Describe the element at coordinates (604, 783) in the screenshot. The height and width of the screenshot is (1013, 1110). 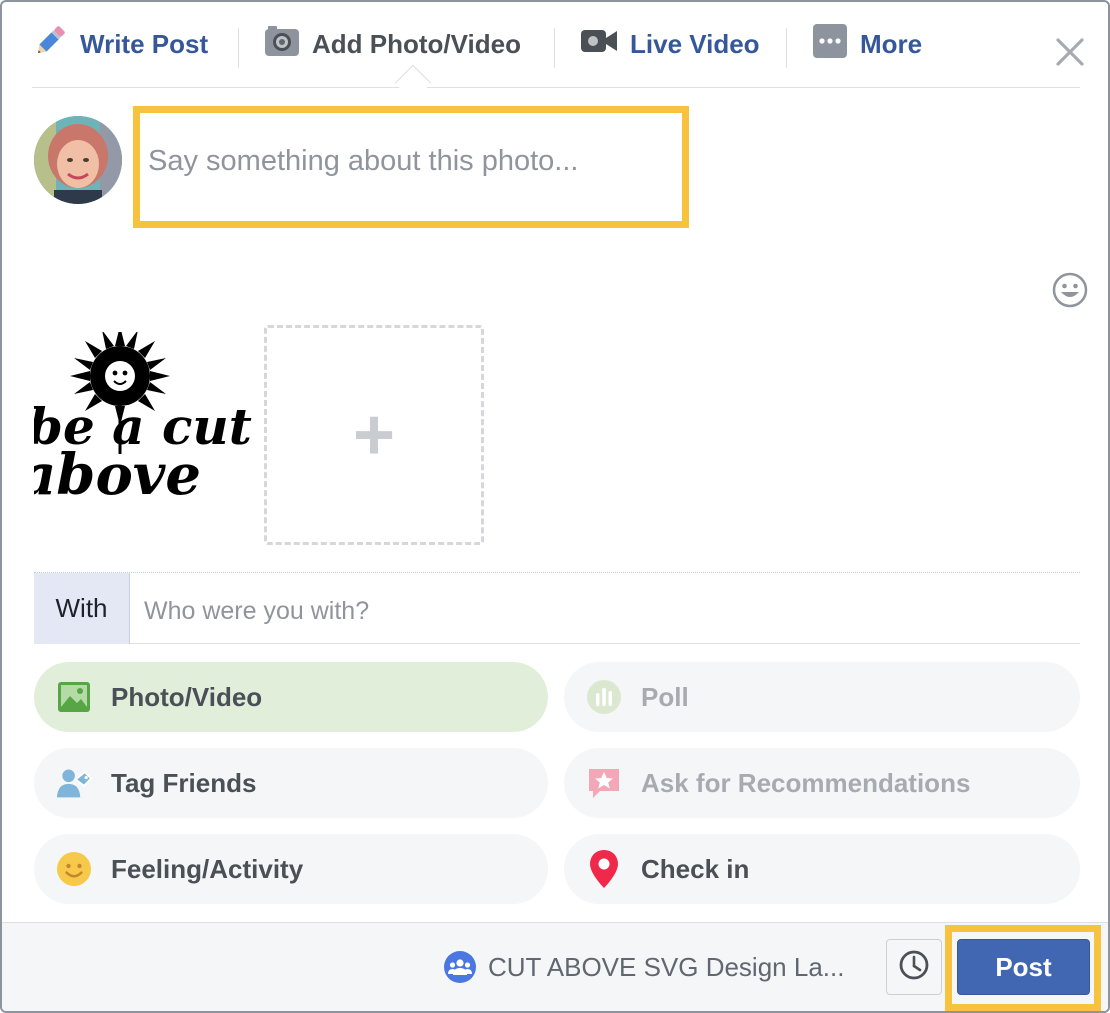
I see `recommendations-icon` at that location.